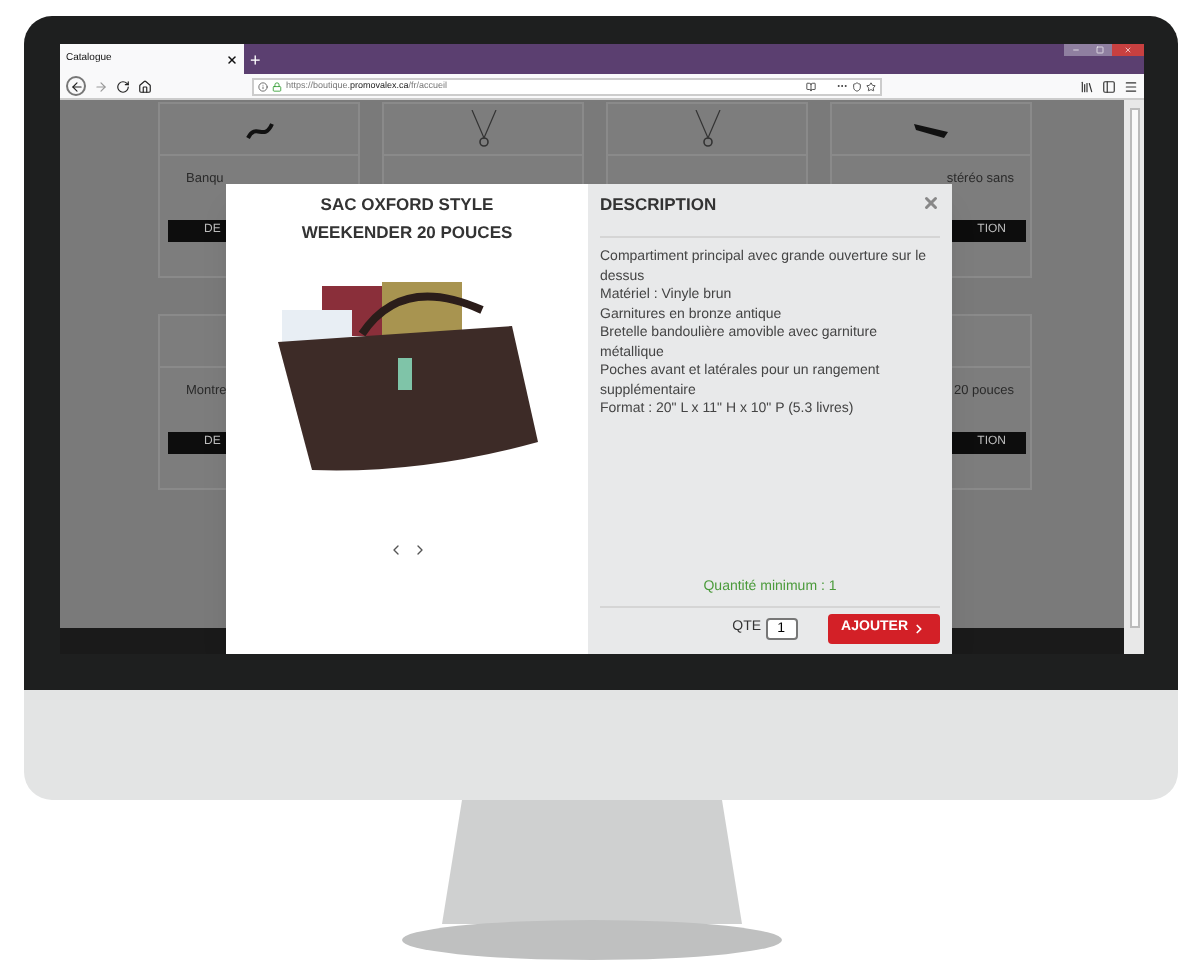 Image resolution: width=1178 pixels, height=966 pixels. Describe the element at coordinates (145, 86) in the screenshot. I see `home-icon` at that location.